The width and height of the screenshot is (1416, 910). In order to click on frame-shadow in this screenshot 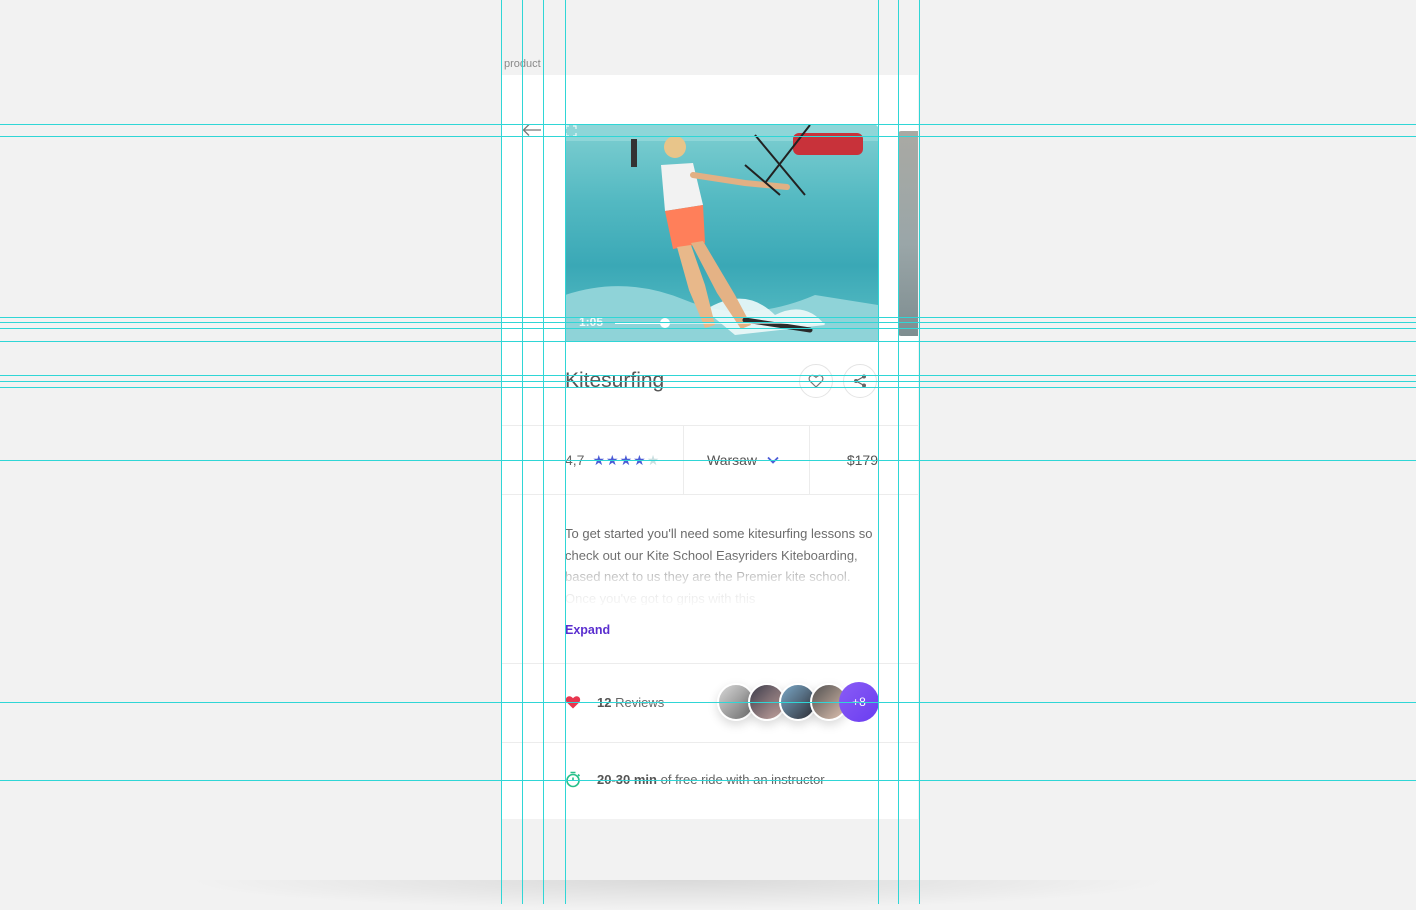, I will do `click(678, 895)`.